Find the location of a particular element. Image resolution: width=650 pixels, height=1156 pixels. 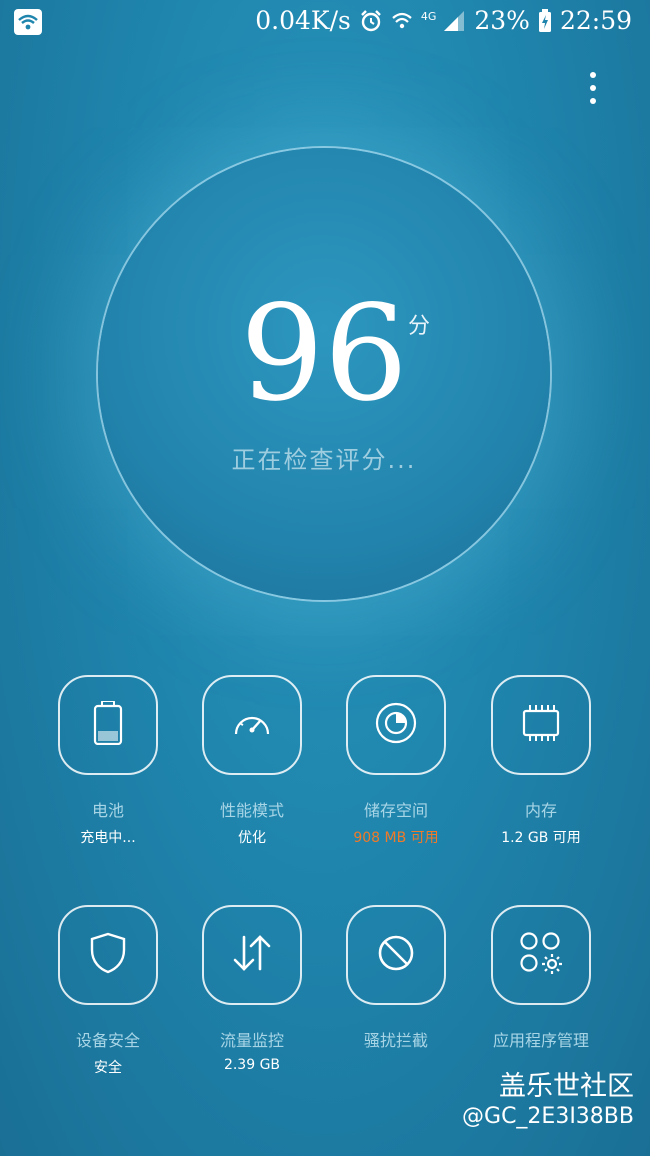

tile-data-usage-button is located at coordinates (252, 955).